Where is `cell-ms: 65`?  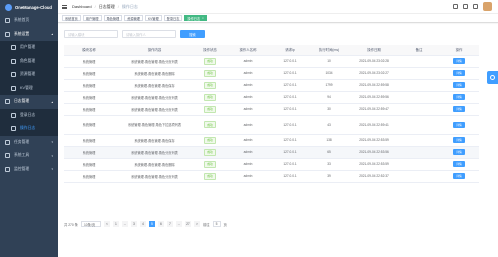 cell-ms: 65 is located at coordinates (329, 152).